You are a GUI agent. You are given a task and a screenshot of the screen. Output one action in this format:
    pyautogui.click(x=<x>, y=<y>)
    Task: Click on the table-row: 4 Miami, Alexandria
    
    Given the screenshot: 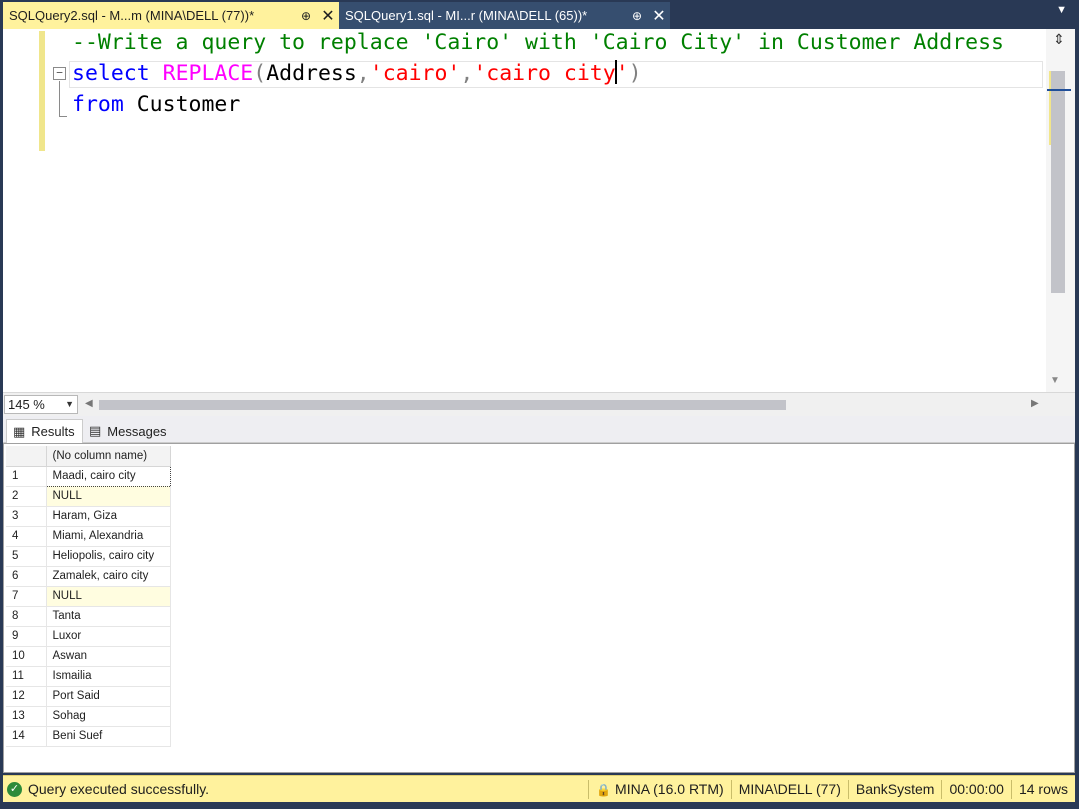 What is the action you would take?
    pyautogui.click(x=88, y=536)
    